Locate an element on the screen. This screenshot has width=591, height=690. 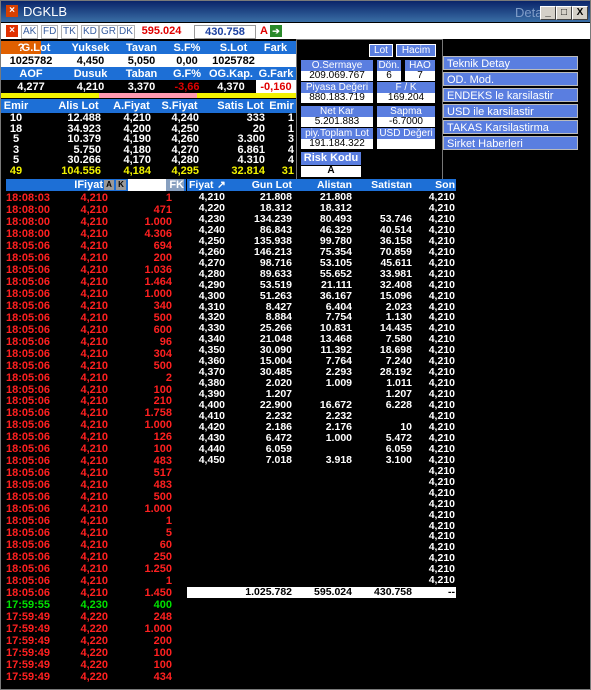
trade-row: 18:08:00 4,210 4.306 is located at coordinates (96, 234).